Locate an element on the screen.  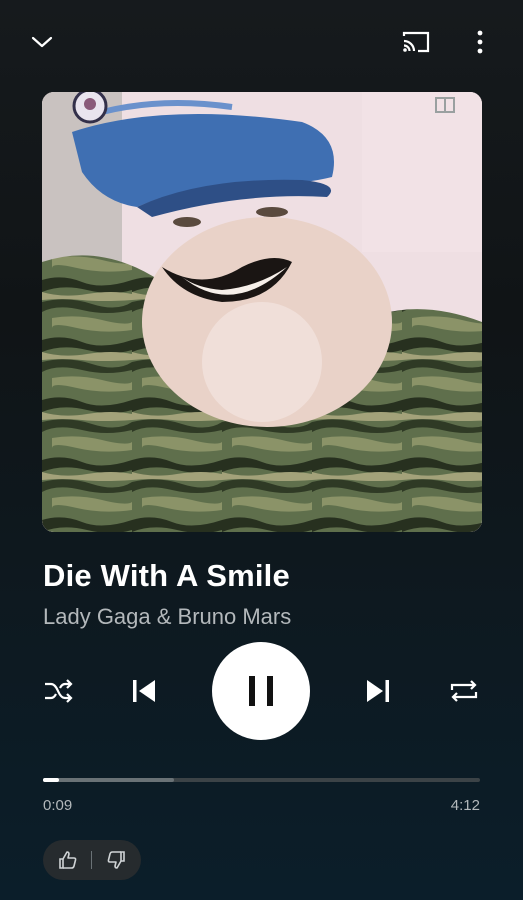
track-artist: Lady Gaga & Bruno Mars is located at coordinates (167, 617).